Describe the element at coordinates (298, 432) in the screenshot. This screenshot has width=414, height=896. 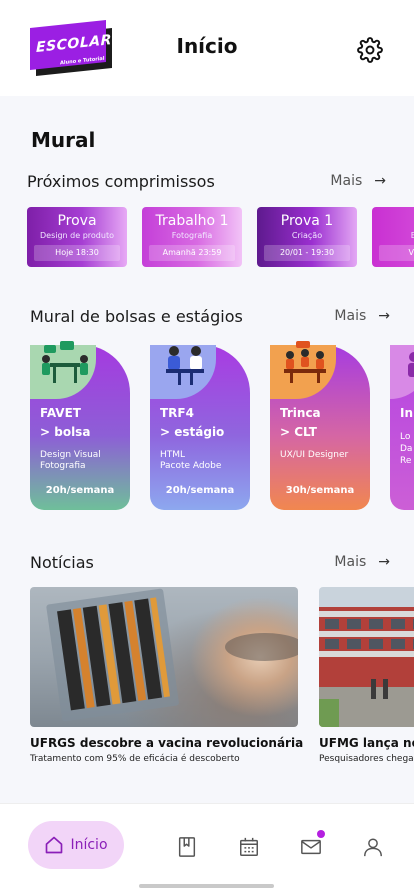
I see `opportunity-type: > CLT` at that location.